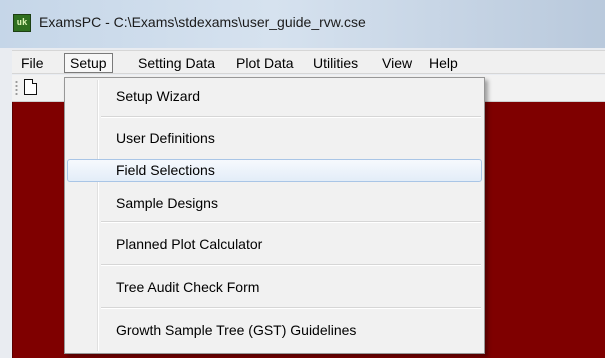  I want to click on menu-item-label: Sample Designs, so click(167, 203).